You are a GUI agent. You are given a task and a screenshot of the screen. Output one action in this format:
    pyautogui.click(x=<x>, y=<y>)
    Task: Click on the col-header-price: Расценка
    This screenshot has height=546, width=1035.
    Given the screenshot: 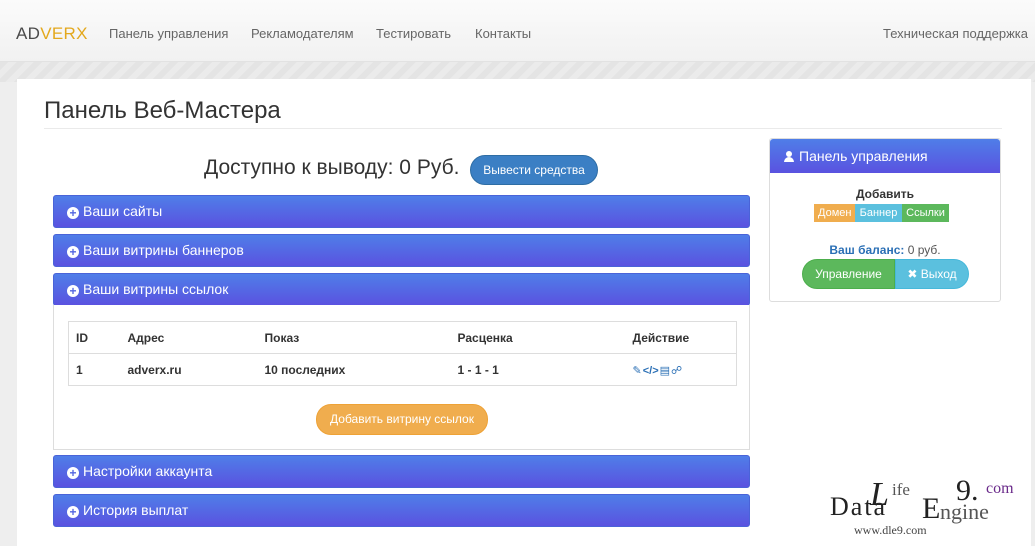 What is the action you would take?
    pyautogui.click(x=485, y=337)
    